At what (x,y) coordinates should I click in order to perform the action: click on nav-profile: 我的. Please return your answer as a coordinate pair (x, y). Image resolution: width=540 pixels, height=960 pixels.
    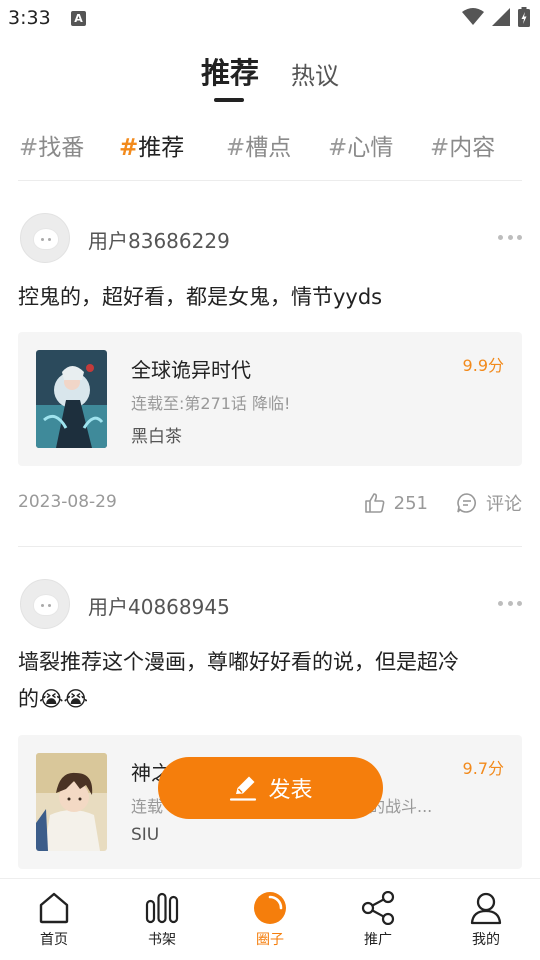
    Looking at the image, I should click on (486, 920).